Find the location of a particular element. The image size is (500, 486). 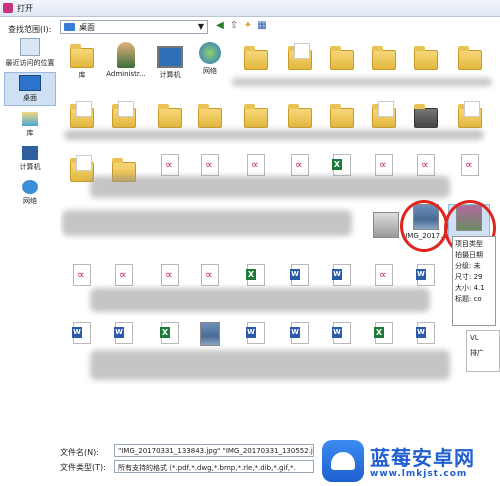

look-in-dropdown: 桌面 ▼ is located at coordinates (134, 27).